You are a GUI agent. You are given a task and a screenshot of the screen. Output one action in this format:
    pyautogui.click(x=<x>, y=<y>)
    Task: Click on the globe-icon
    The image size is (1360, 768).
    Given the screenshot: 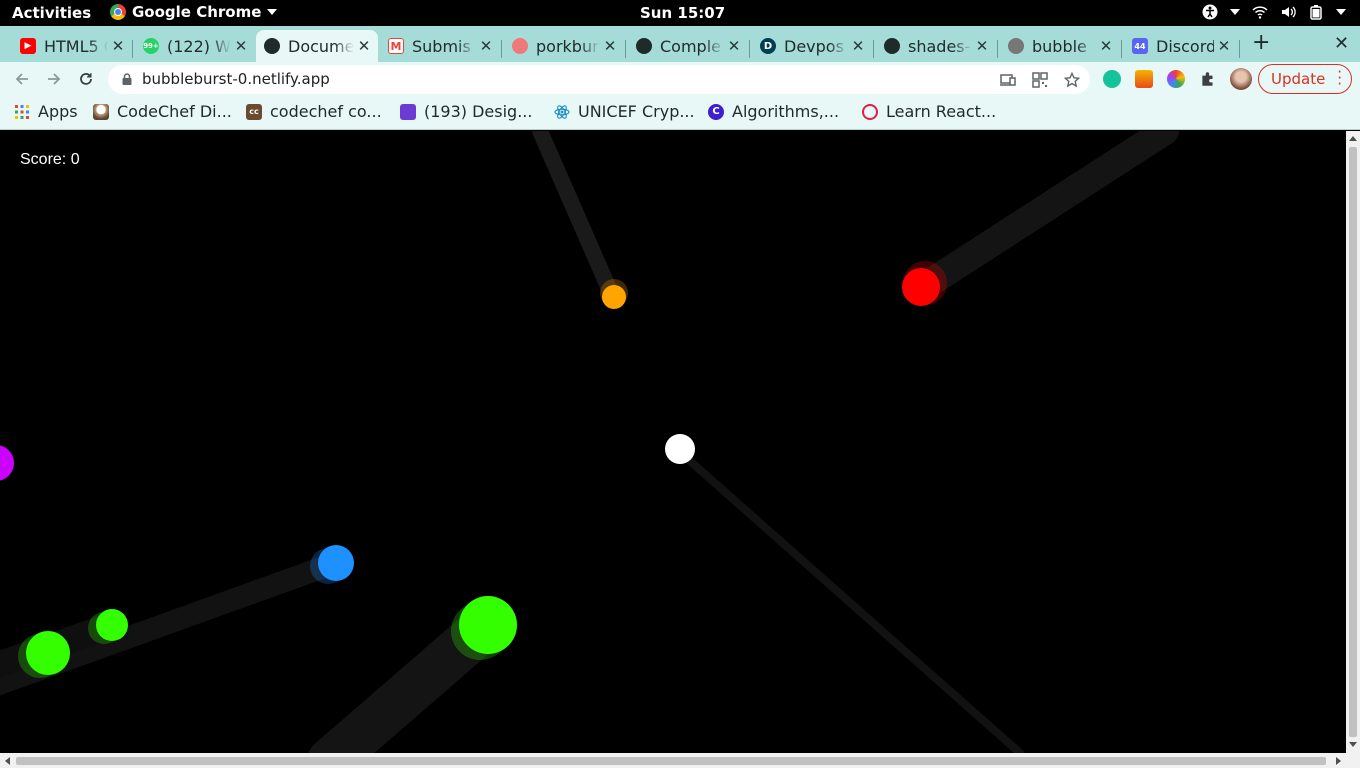 What is the action you would take?
    pyautogui.click(x=272, y=46)
    